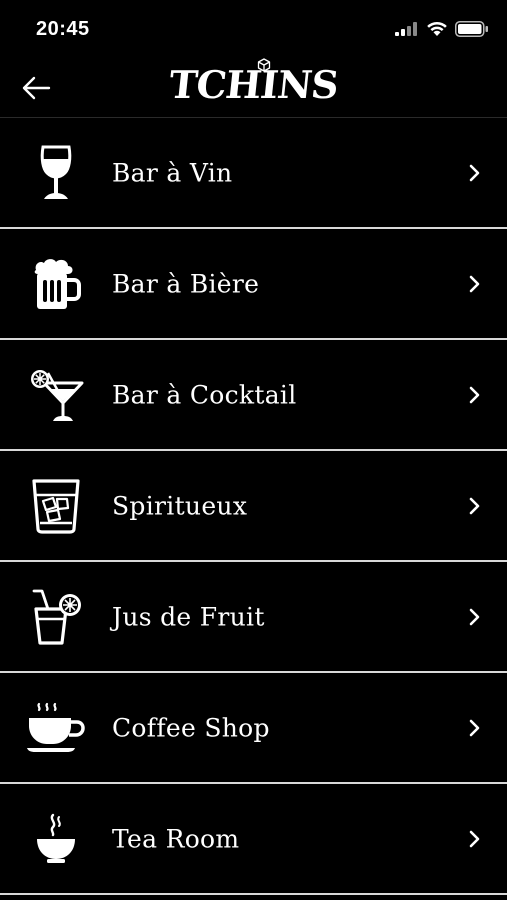 The height and width of the screenshot is (900, 507). I want to click on beer-mug-icon, so click(56, 284).